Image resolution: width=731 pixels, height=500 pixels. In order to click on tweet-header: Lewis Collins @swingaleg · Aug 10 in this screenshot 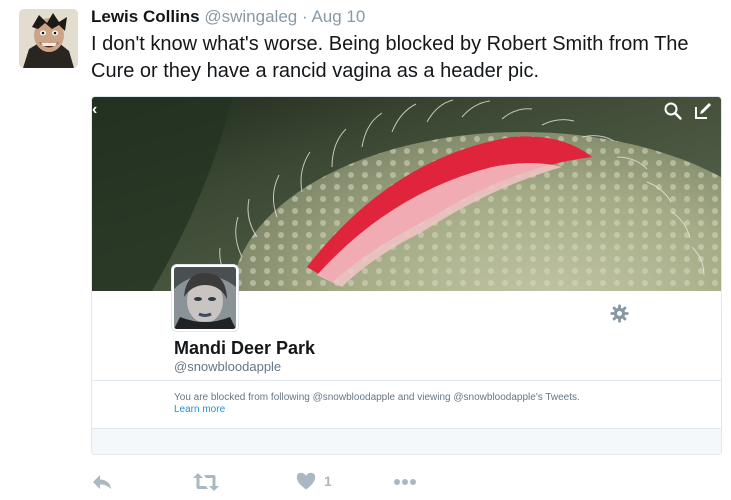, I will do `click(228, 17)`.